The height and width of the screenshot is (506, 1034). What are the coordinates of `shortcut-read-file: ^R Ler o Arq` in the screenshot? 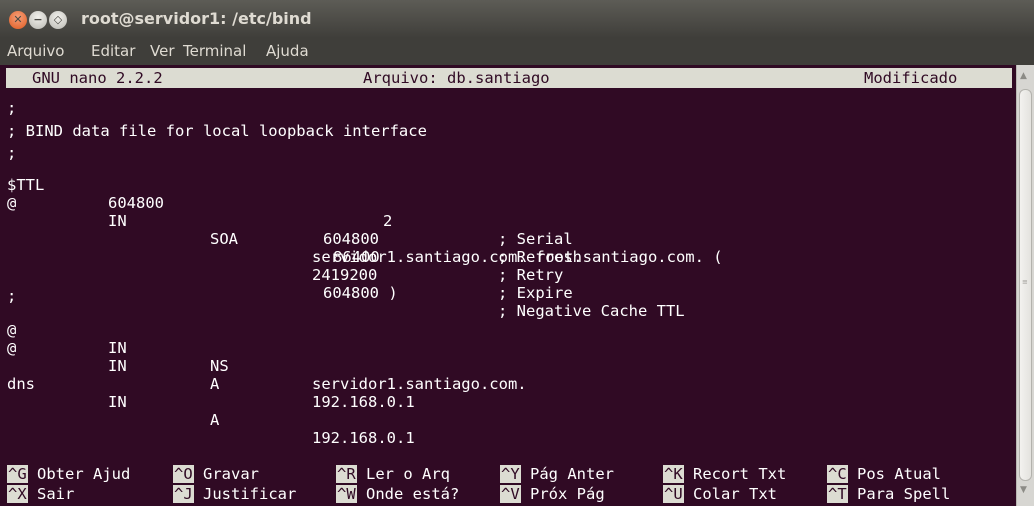 It's located at (393, 474).